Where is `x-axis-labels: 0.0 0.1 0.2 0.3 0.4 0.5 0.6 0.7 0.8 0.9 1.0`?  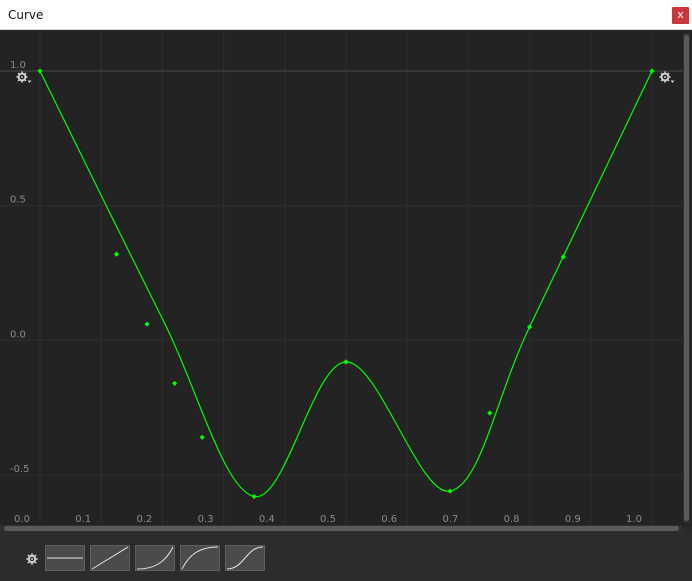 x-axis-labels: 0.0 0.1 0.2 0.3 0.4 0.5 0.6 0.7 0.8 0.9 1.0 is located at coordinates (328, 519).